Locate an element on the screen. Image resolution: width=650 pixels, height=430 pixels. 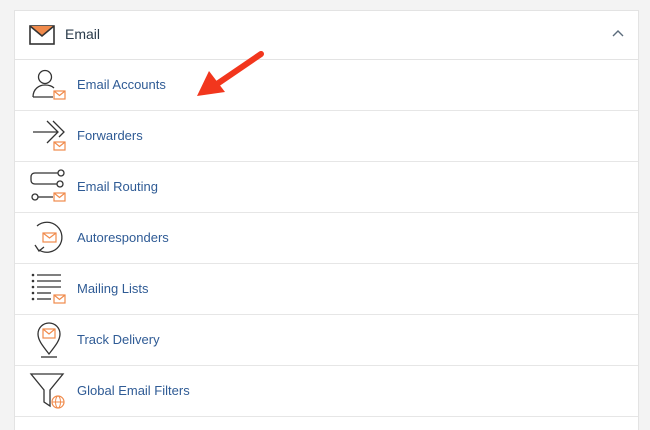
global-email-filters-link: Global Email Filters is located at coordinates (133, 390).